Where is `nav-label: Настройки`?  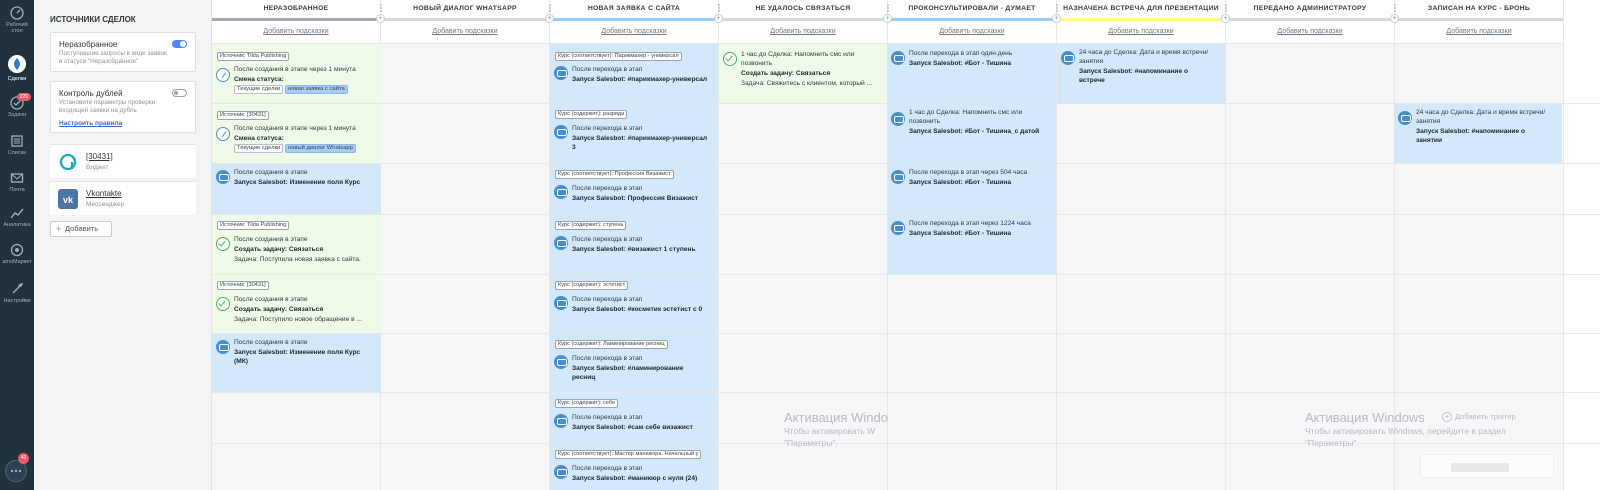 nav-label: Настройки is located at coordinates (17, 301).